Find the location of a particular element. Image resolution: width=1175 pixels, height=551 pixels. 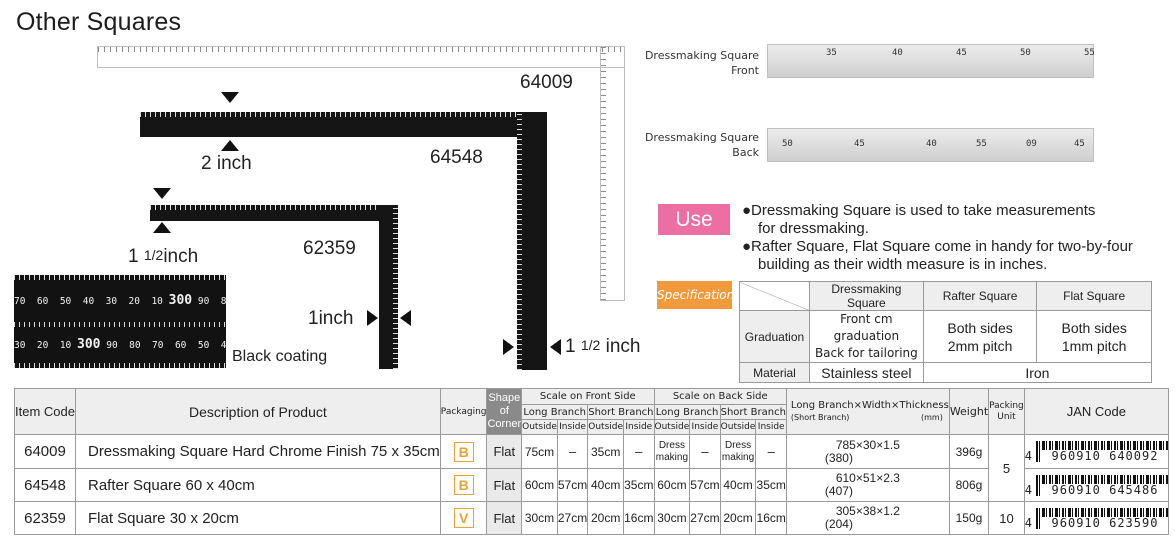

jan-barcode: 4 960910 645486 is located at coordinates (1096, 485).